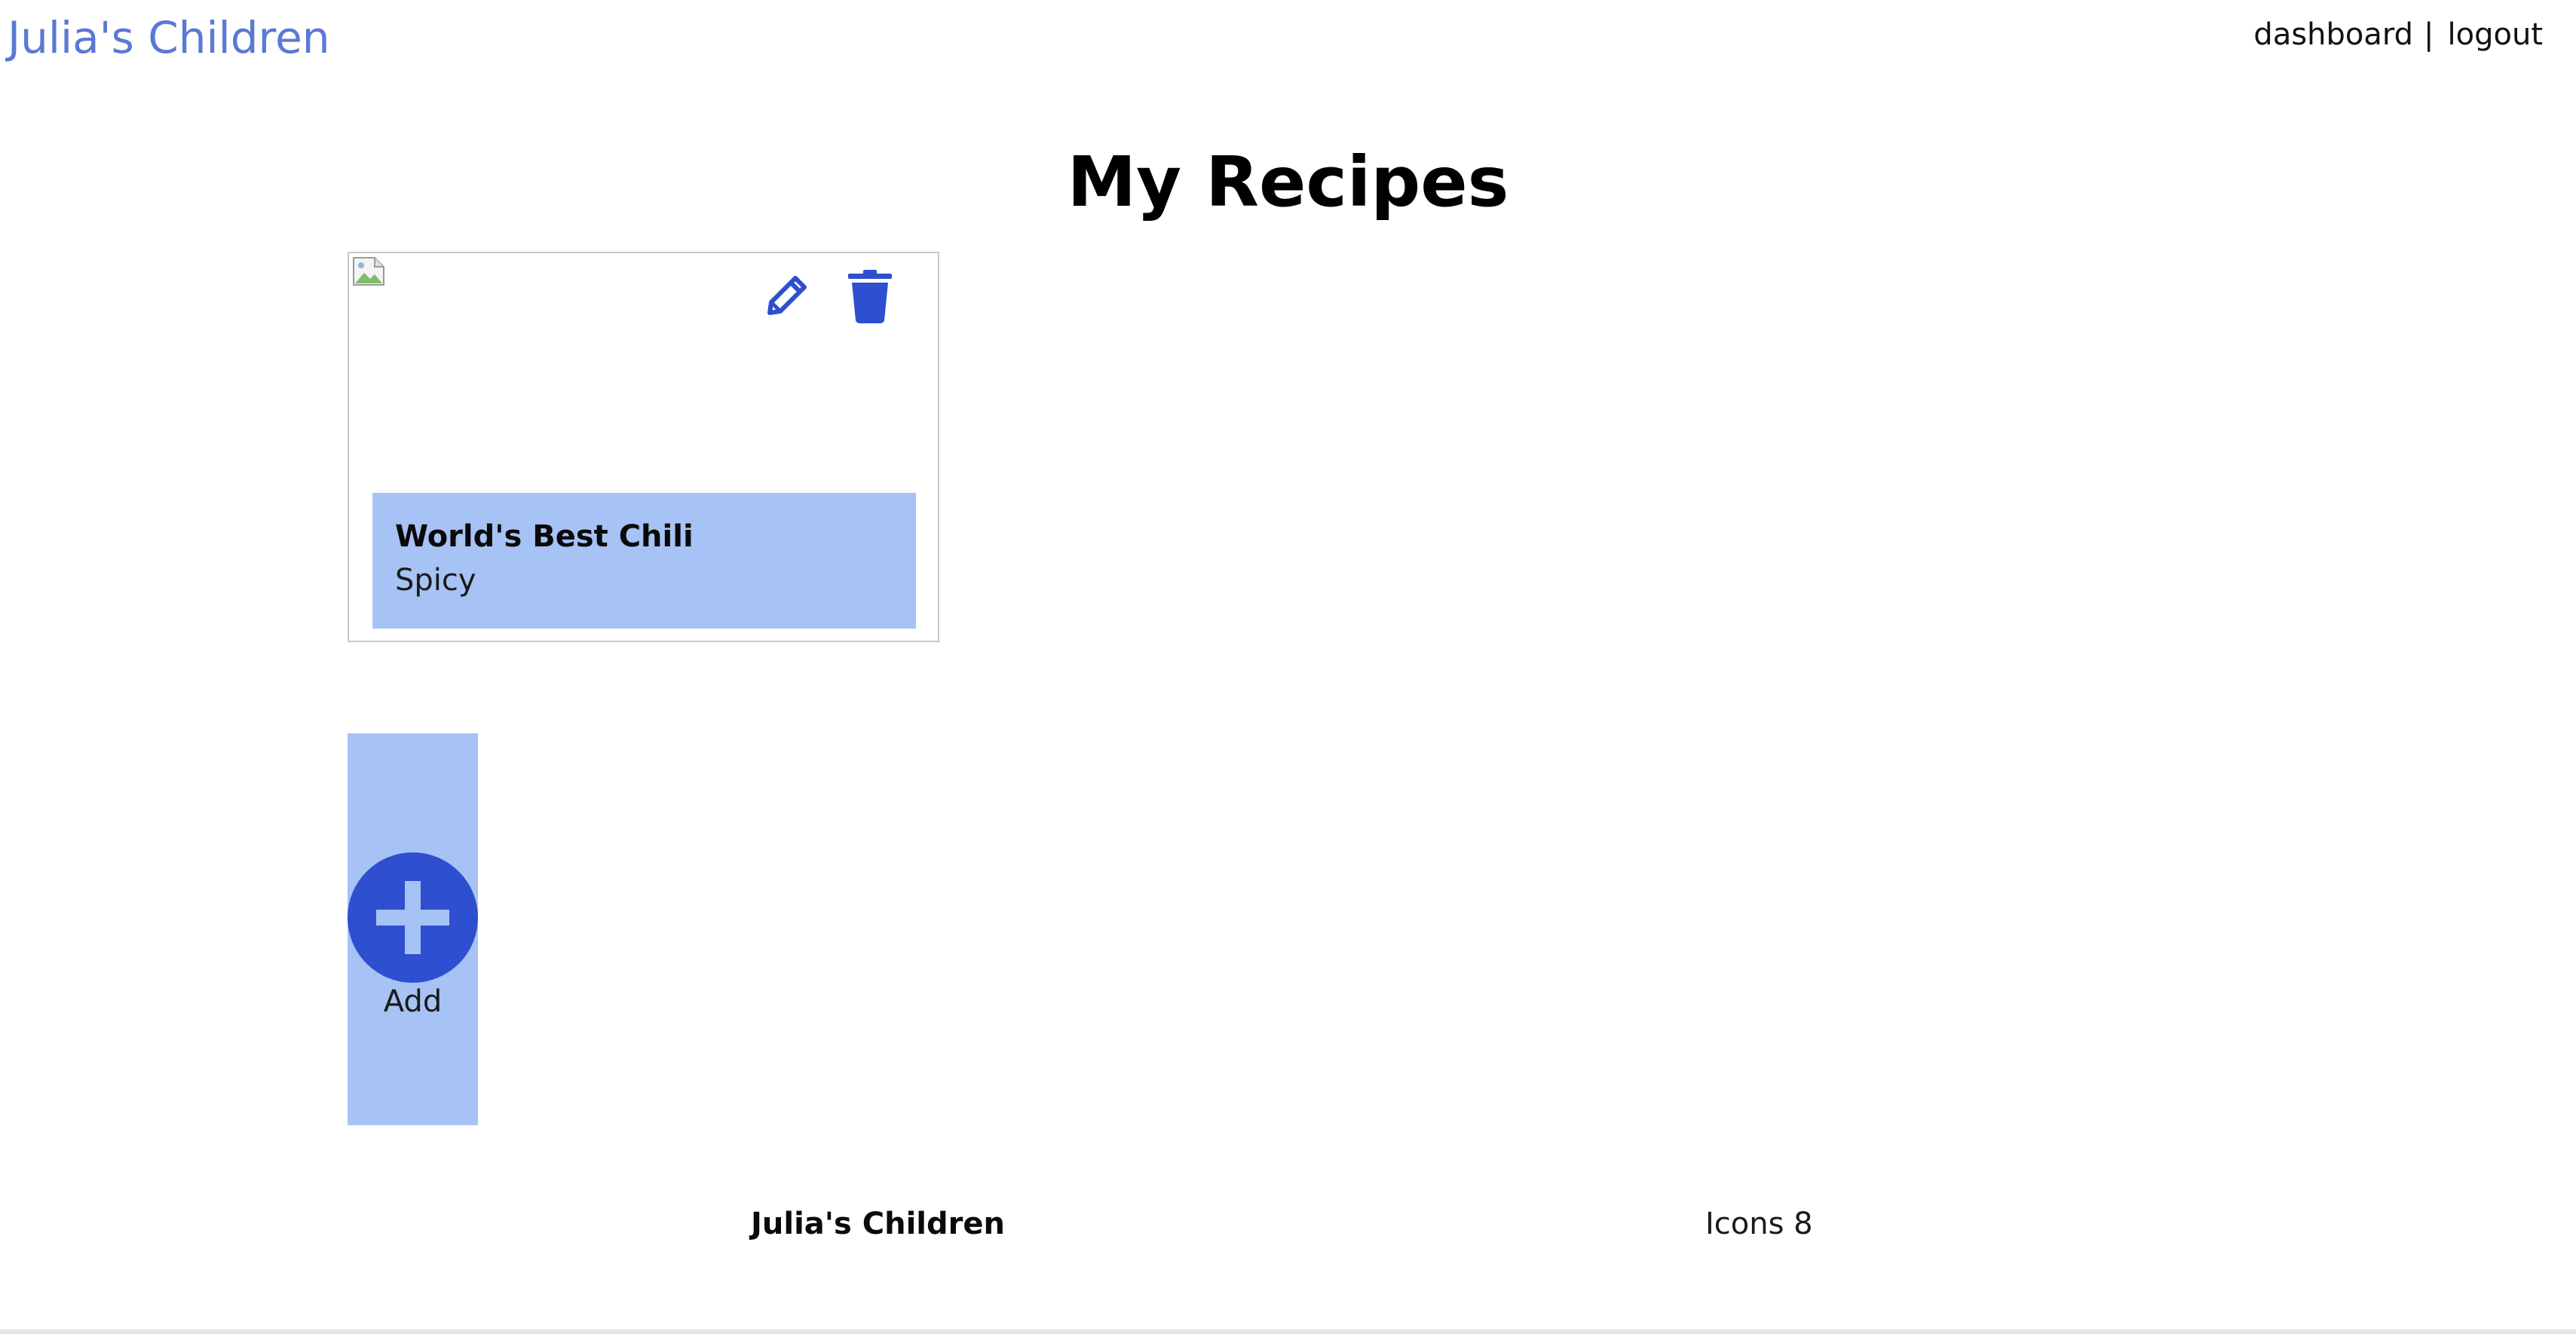 The width and height of the screenshot is (2576, 1334). I want to click on logout-link: logout, so click(2495, 35).